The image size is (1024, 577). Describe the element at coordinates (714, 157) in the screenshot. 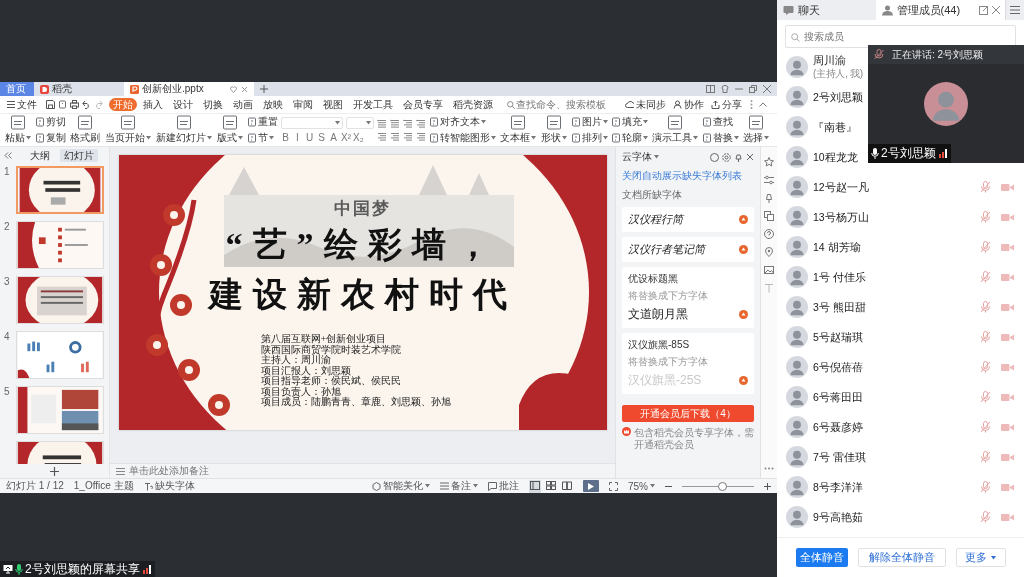

I see `chat-bubble-icon` at that location.